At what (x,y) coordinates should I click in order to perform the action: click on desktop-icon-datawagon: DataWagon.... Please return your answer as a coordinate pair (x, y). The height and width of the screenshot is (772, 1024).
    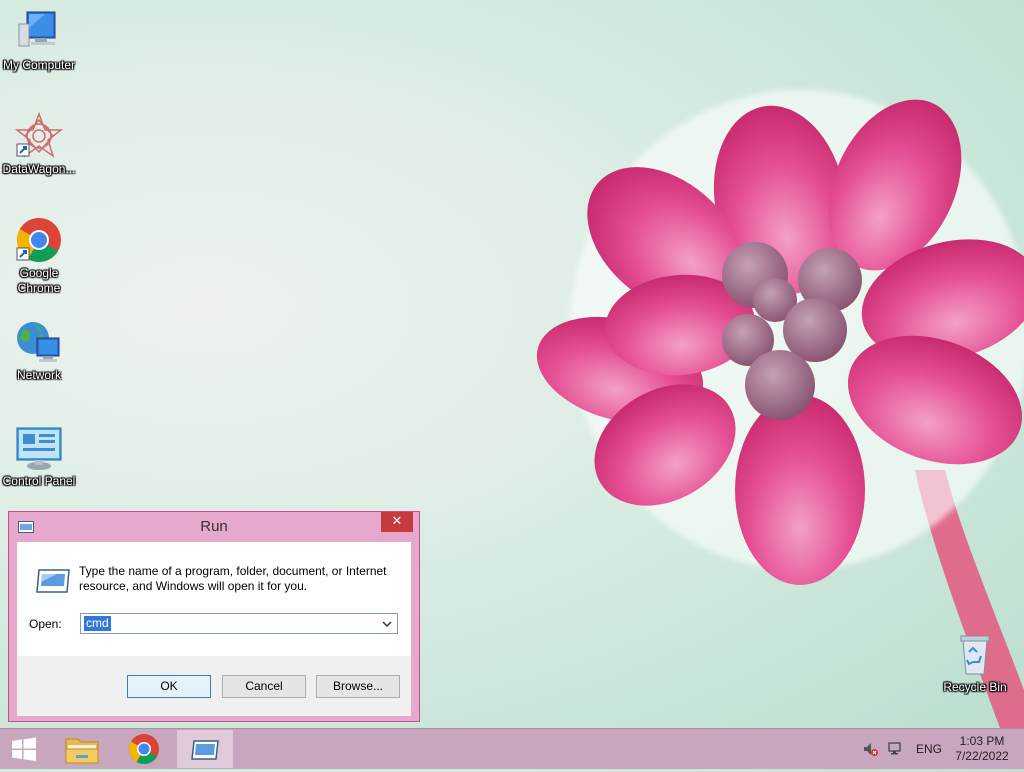
    Looking at the image, I should click on (39, 144).